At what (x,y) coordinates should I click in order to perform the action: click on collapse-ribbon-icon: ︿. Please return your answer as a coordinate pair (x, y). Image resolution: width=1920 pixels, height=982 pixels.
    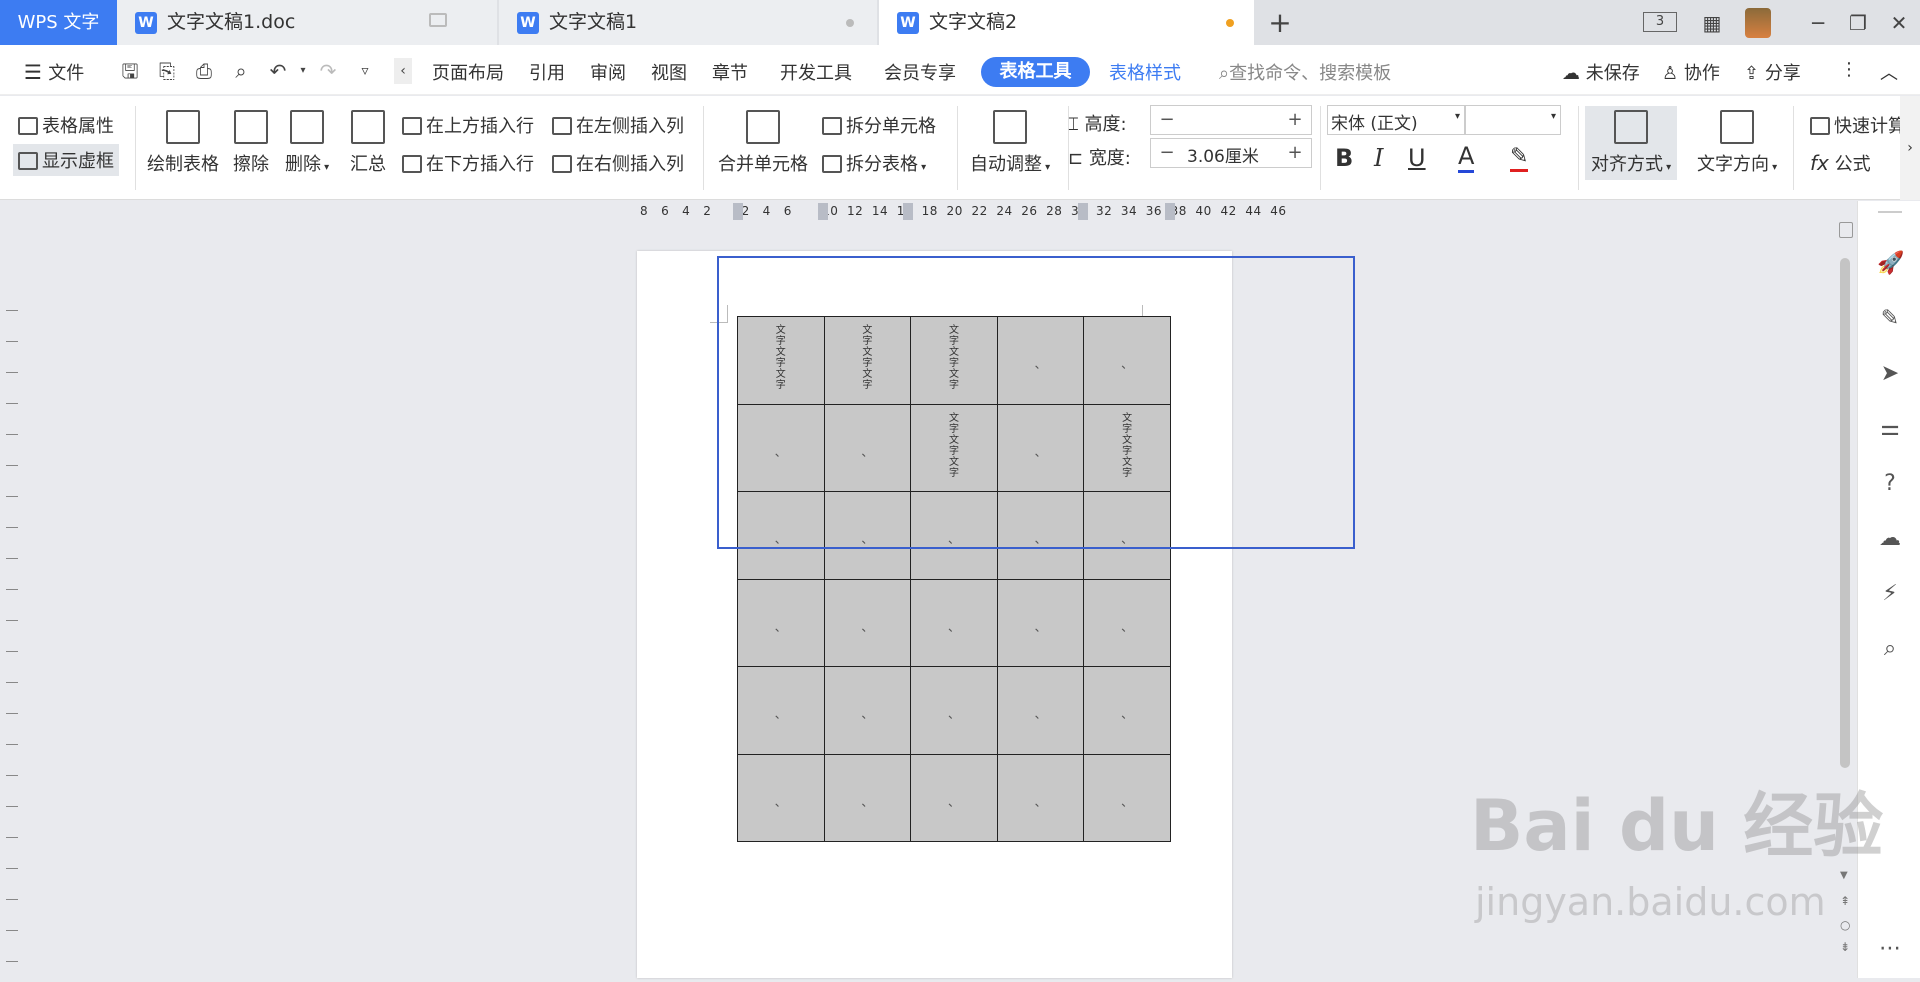
    Looking at the image, I should click on (1889, 72).